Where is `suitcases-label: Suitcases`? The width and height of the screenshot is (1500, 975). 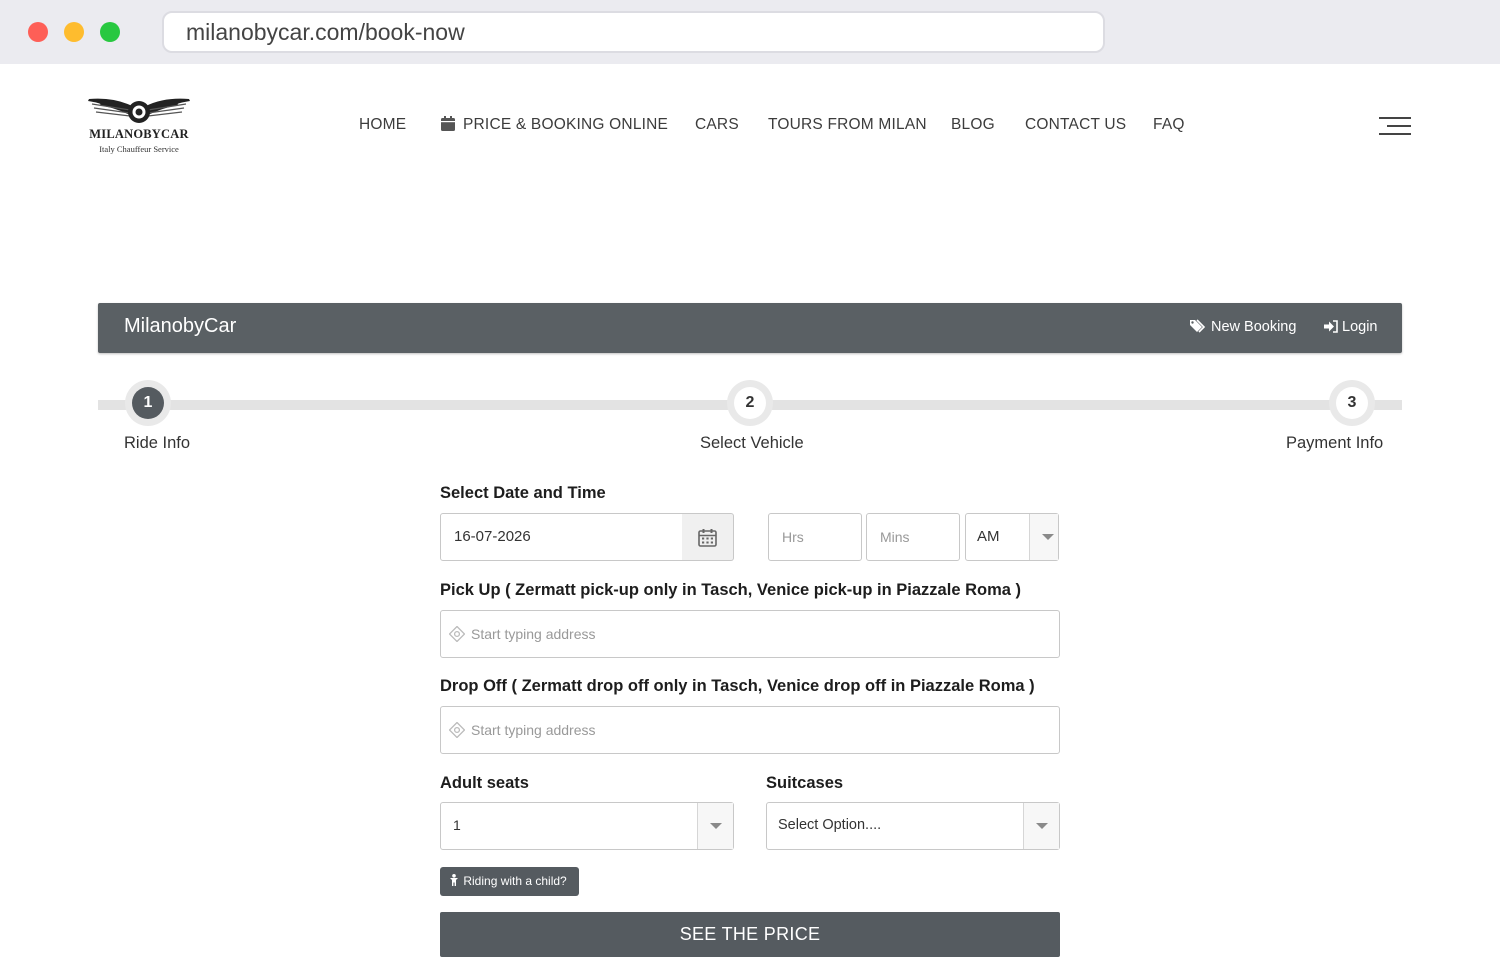
suitcases-label: Suitcases is located at coordinates (805, 783).